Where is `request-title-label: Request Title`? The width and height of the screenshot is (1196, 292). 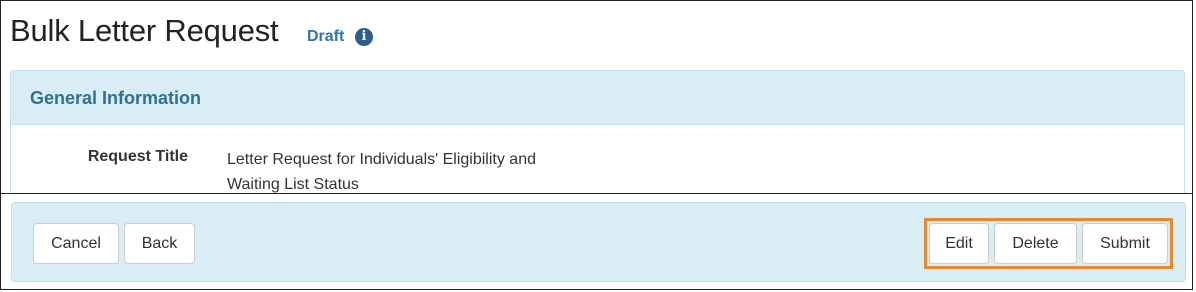
request-title-label: Request Title is located at coordinates (137, 156).